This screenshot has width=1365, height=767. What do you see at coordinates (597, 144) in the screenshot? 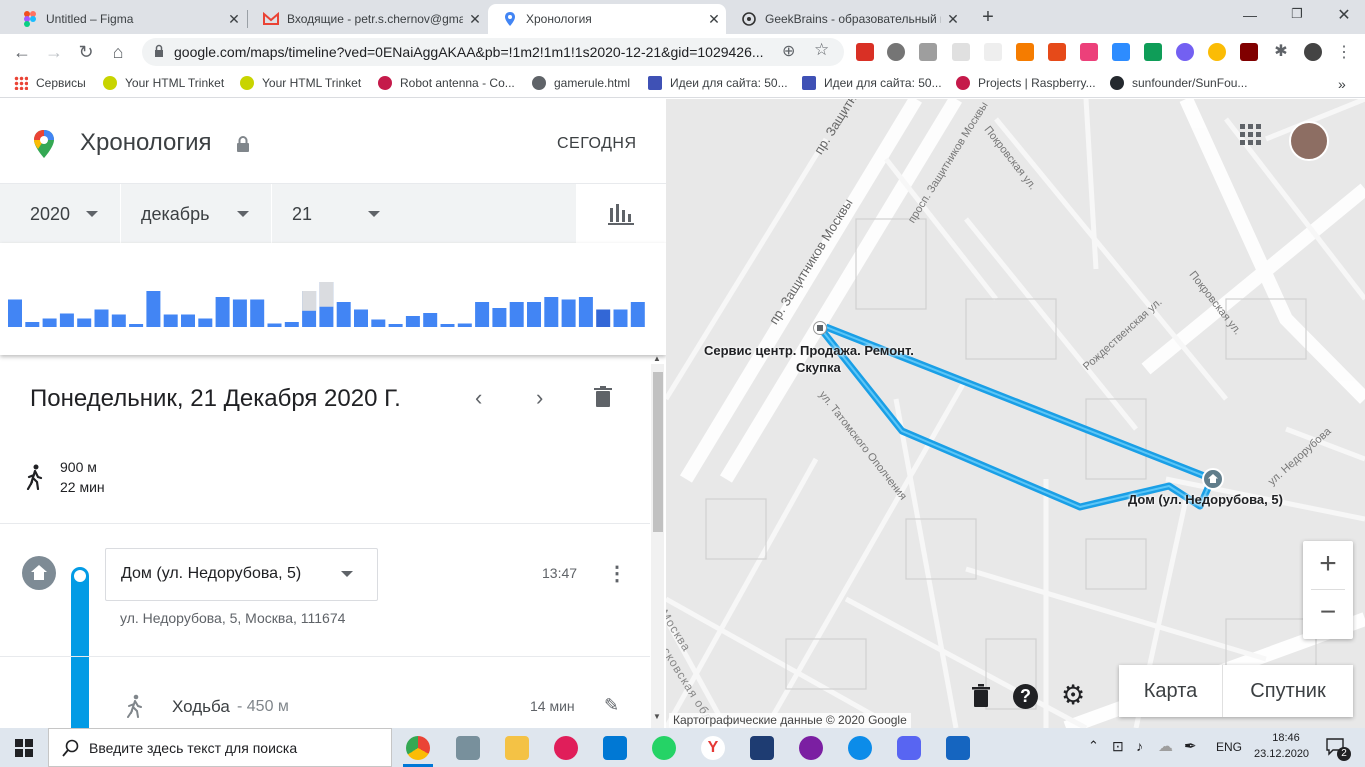
I see `today-button: СЕГОДНЯ` at bounding box center [597, 144].